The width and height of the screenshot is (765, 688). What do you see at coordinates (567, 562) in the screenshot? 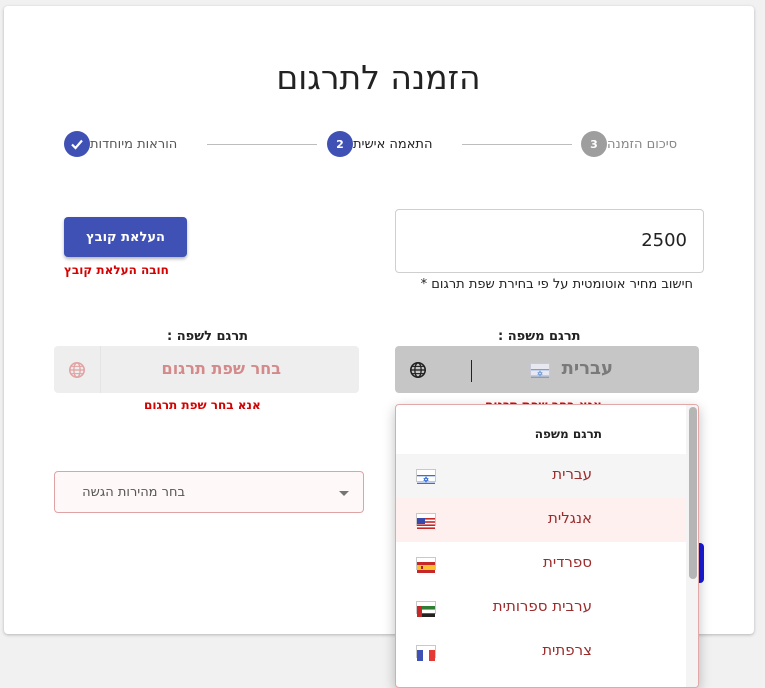
I see `option-label: ספרדית` at bounding box center [567, 562].